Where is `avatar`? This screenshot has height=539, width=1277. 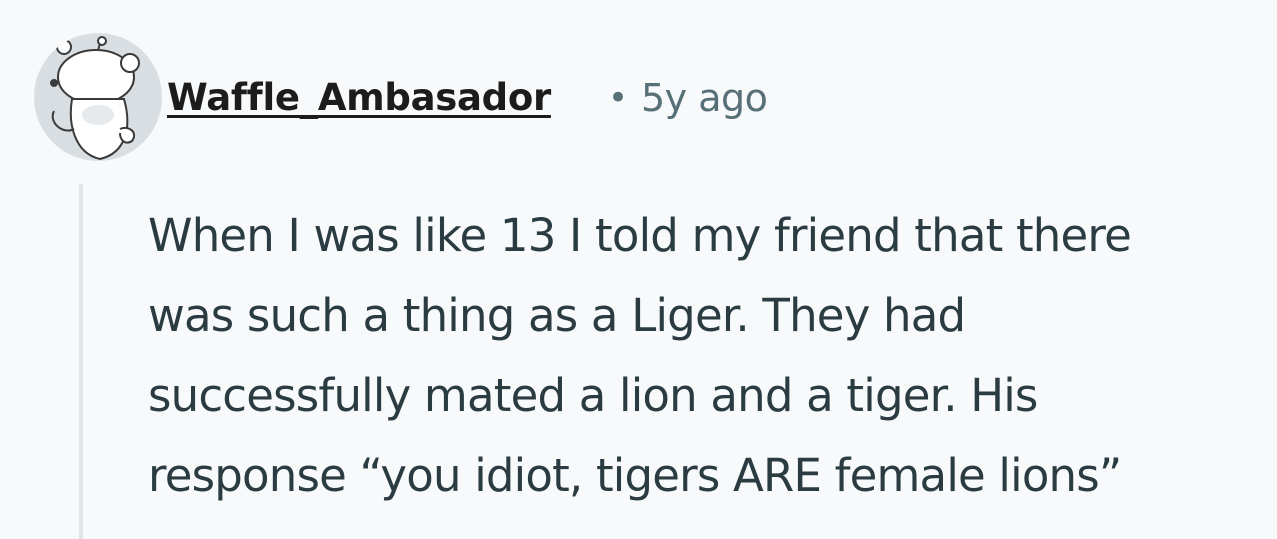
avatar is located at coordinates (98, 97).